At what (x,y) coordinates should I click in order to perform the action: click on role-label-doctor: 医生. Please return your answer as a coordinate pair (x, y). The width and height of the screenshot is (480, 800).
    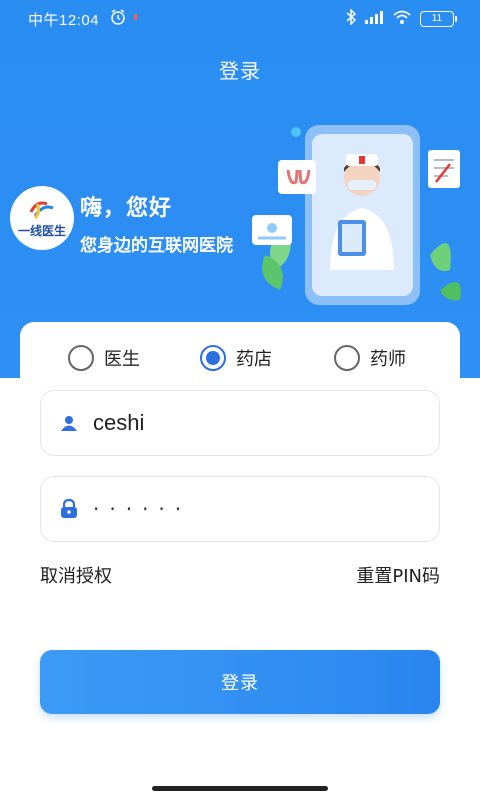
    Looking at the image, I should click on (122, 359).